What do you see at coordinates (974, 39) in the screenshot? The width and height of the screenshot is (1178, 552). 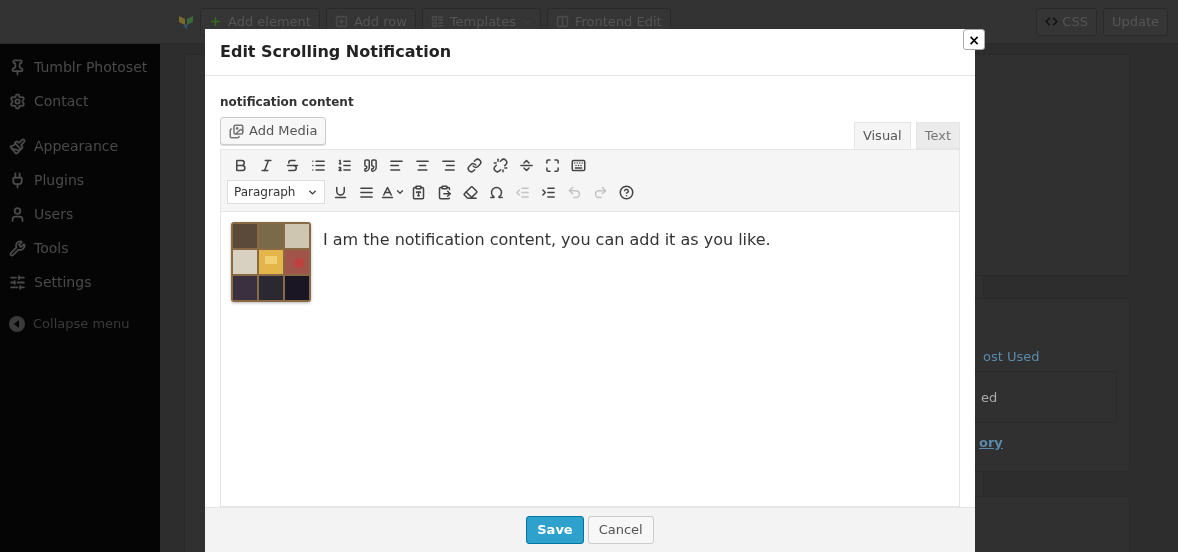 I see `close-button: ×` at bounding box center [974, 39].